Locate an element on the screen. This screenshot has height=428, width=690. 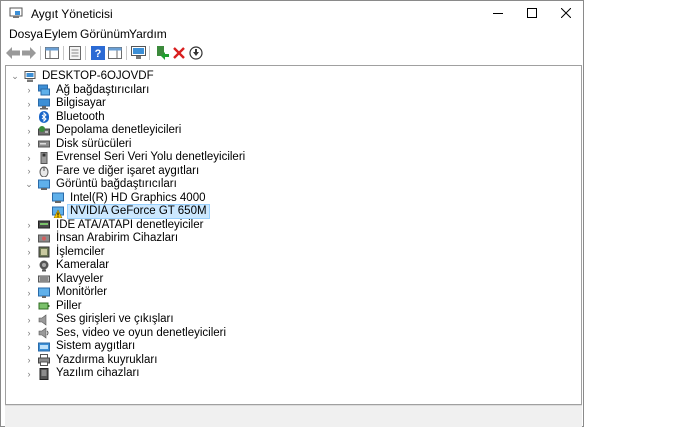
maximize-button is located at coordinates (532, 13).